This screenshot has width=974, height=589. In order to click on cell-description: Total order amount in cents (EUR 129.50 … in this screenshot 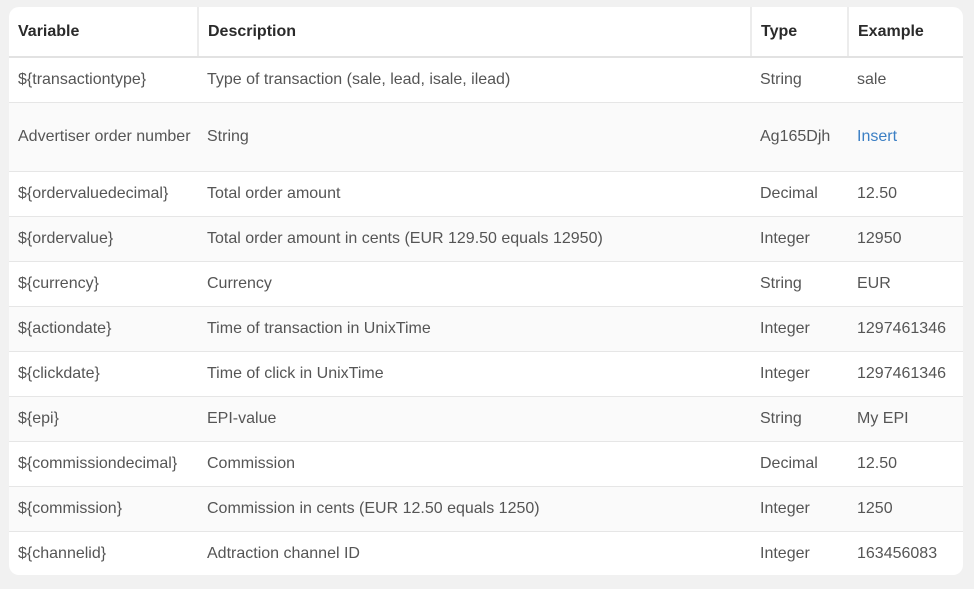, I will do `click(474, 238)`.